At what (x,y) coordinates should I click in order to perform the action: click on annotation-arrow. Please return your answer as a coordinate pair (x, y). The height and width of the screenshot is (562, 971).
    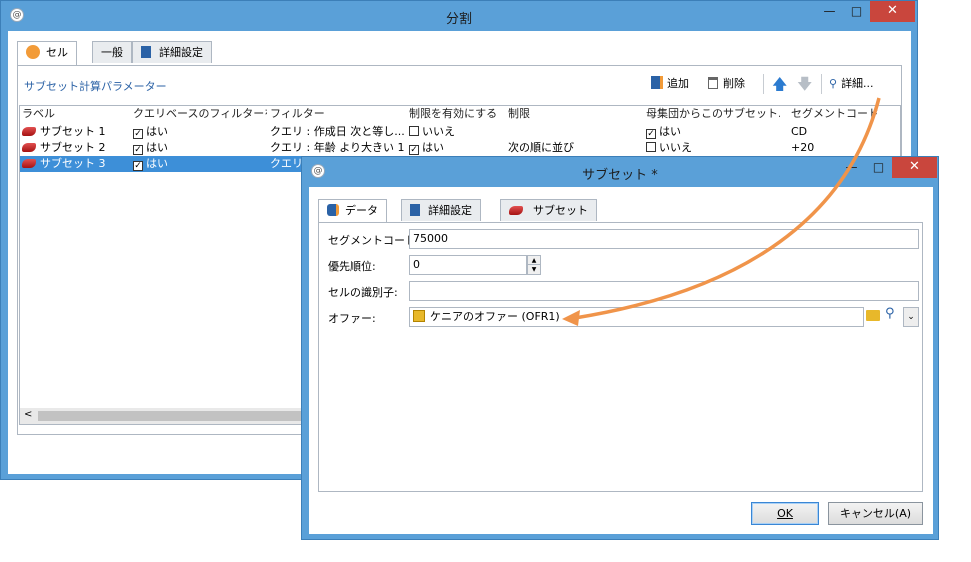
    Looking at the image, I should click on (721, 211).